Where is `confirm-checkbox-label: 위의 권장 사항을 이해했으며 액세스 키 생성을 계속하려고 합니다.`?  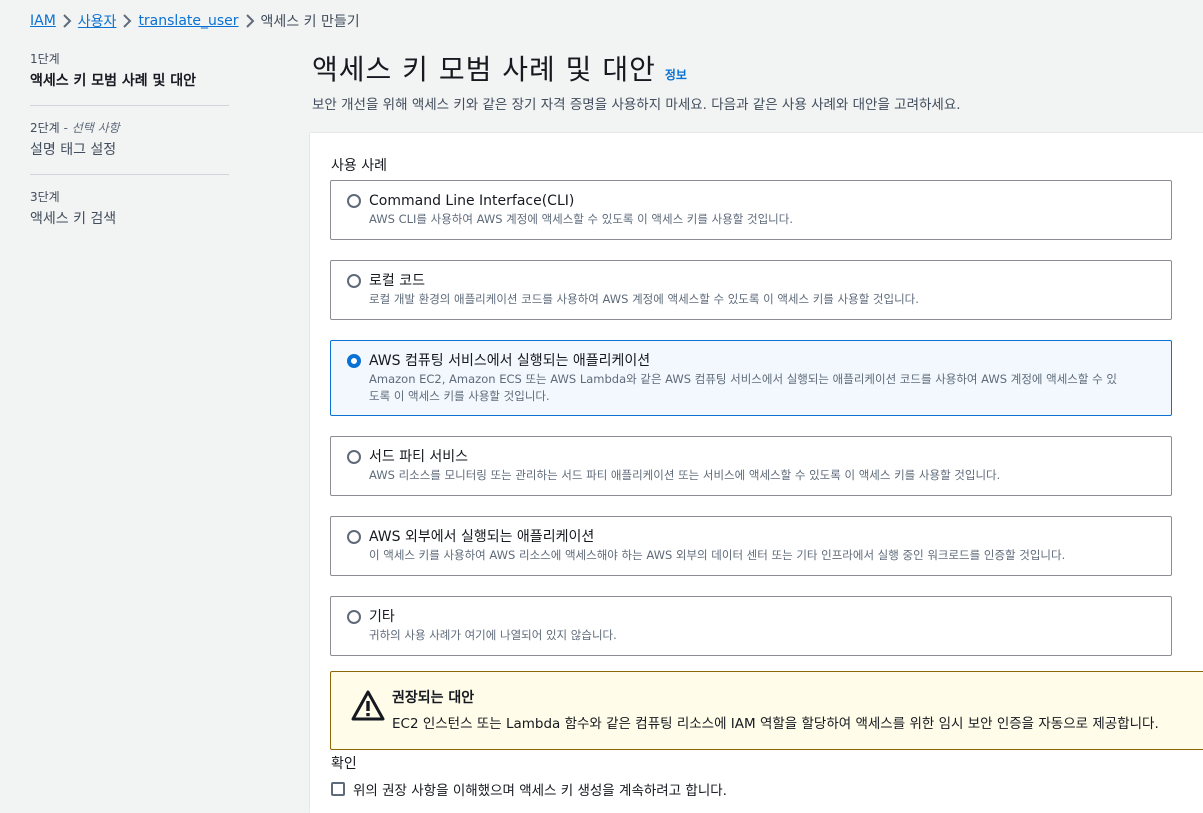 confirm-checkbox-label: 위의 권장 사항을 이해했으며 액세스 키 생성을 계속하려고 합니다. is located at coordinates (540, 791).